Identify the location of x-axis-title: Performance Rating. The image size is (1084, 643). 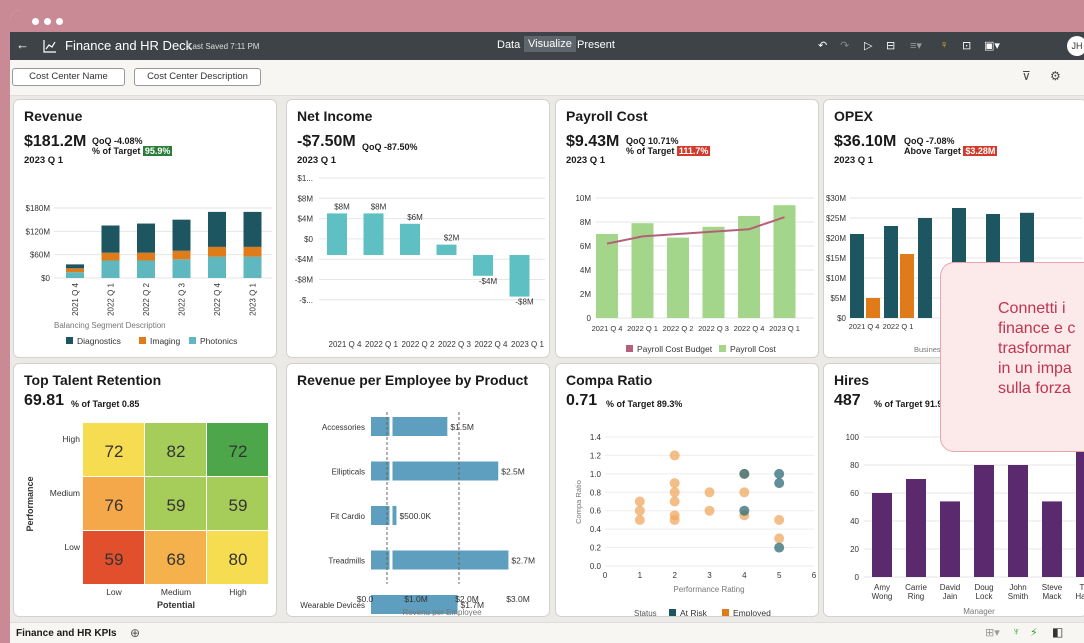
(708, 589).